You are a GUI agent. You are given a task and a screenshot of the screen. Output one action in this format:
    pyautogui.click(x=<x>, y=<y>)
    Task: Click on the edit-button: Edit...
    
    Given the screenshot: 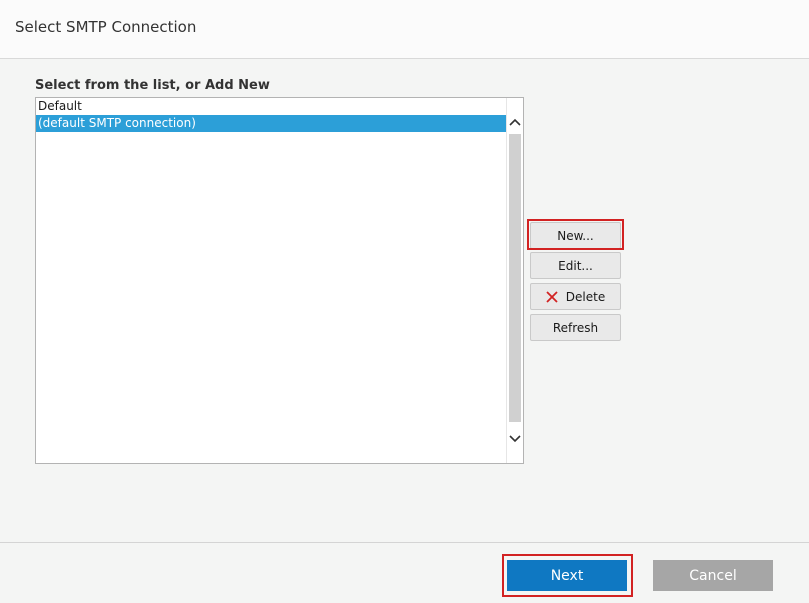 What is the action you would take?
    pyautogui.click(x=575, y=265)
    